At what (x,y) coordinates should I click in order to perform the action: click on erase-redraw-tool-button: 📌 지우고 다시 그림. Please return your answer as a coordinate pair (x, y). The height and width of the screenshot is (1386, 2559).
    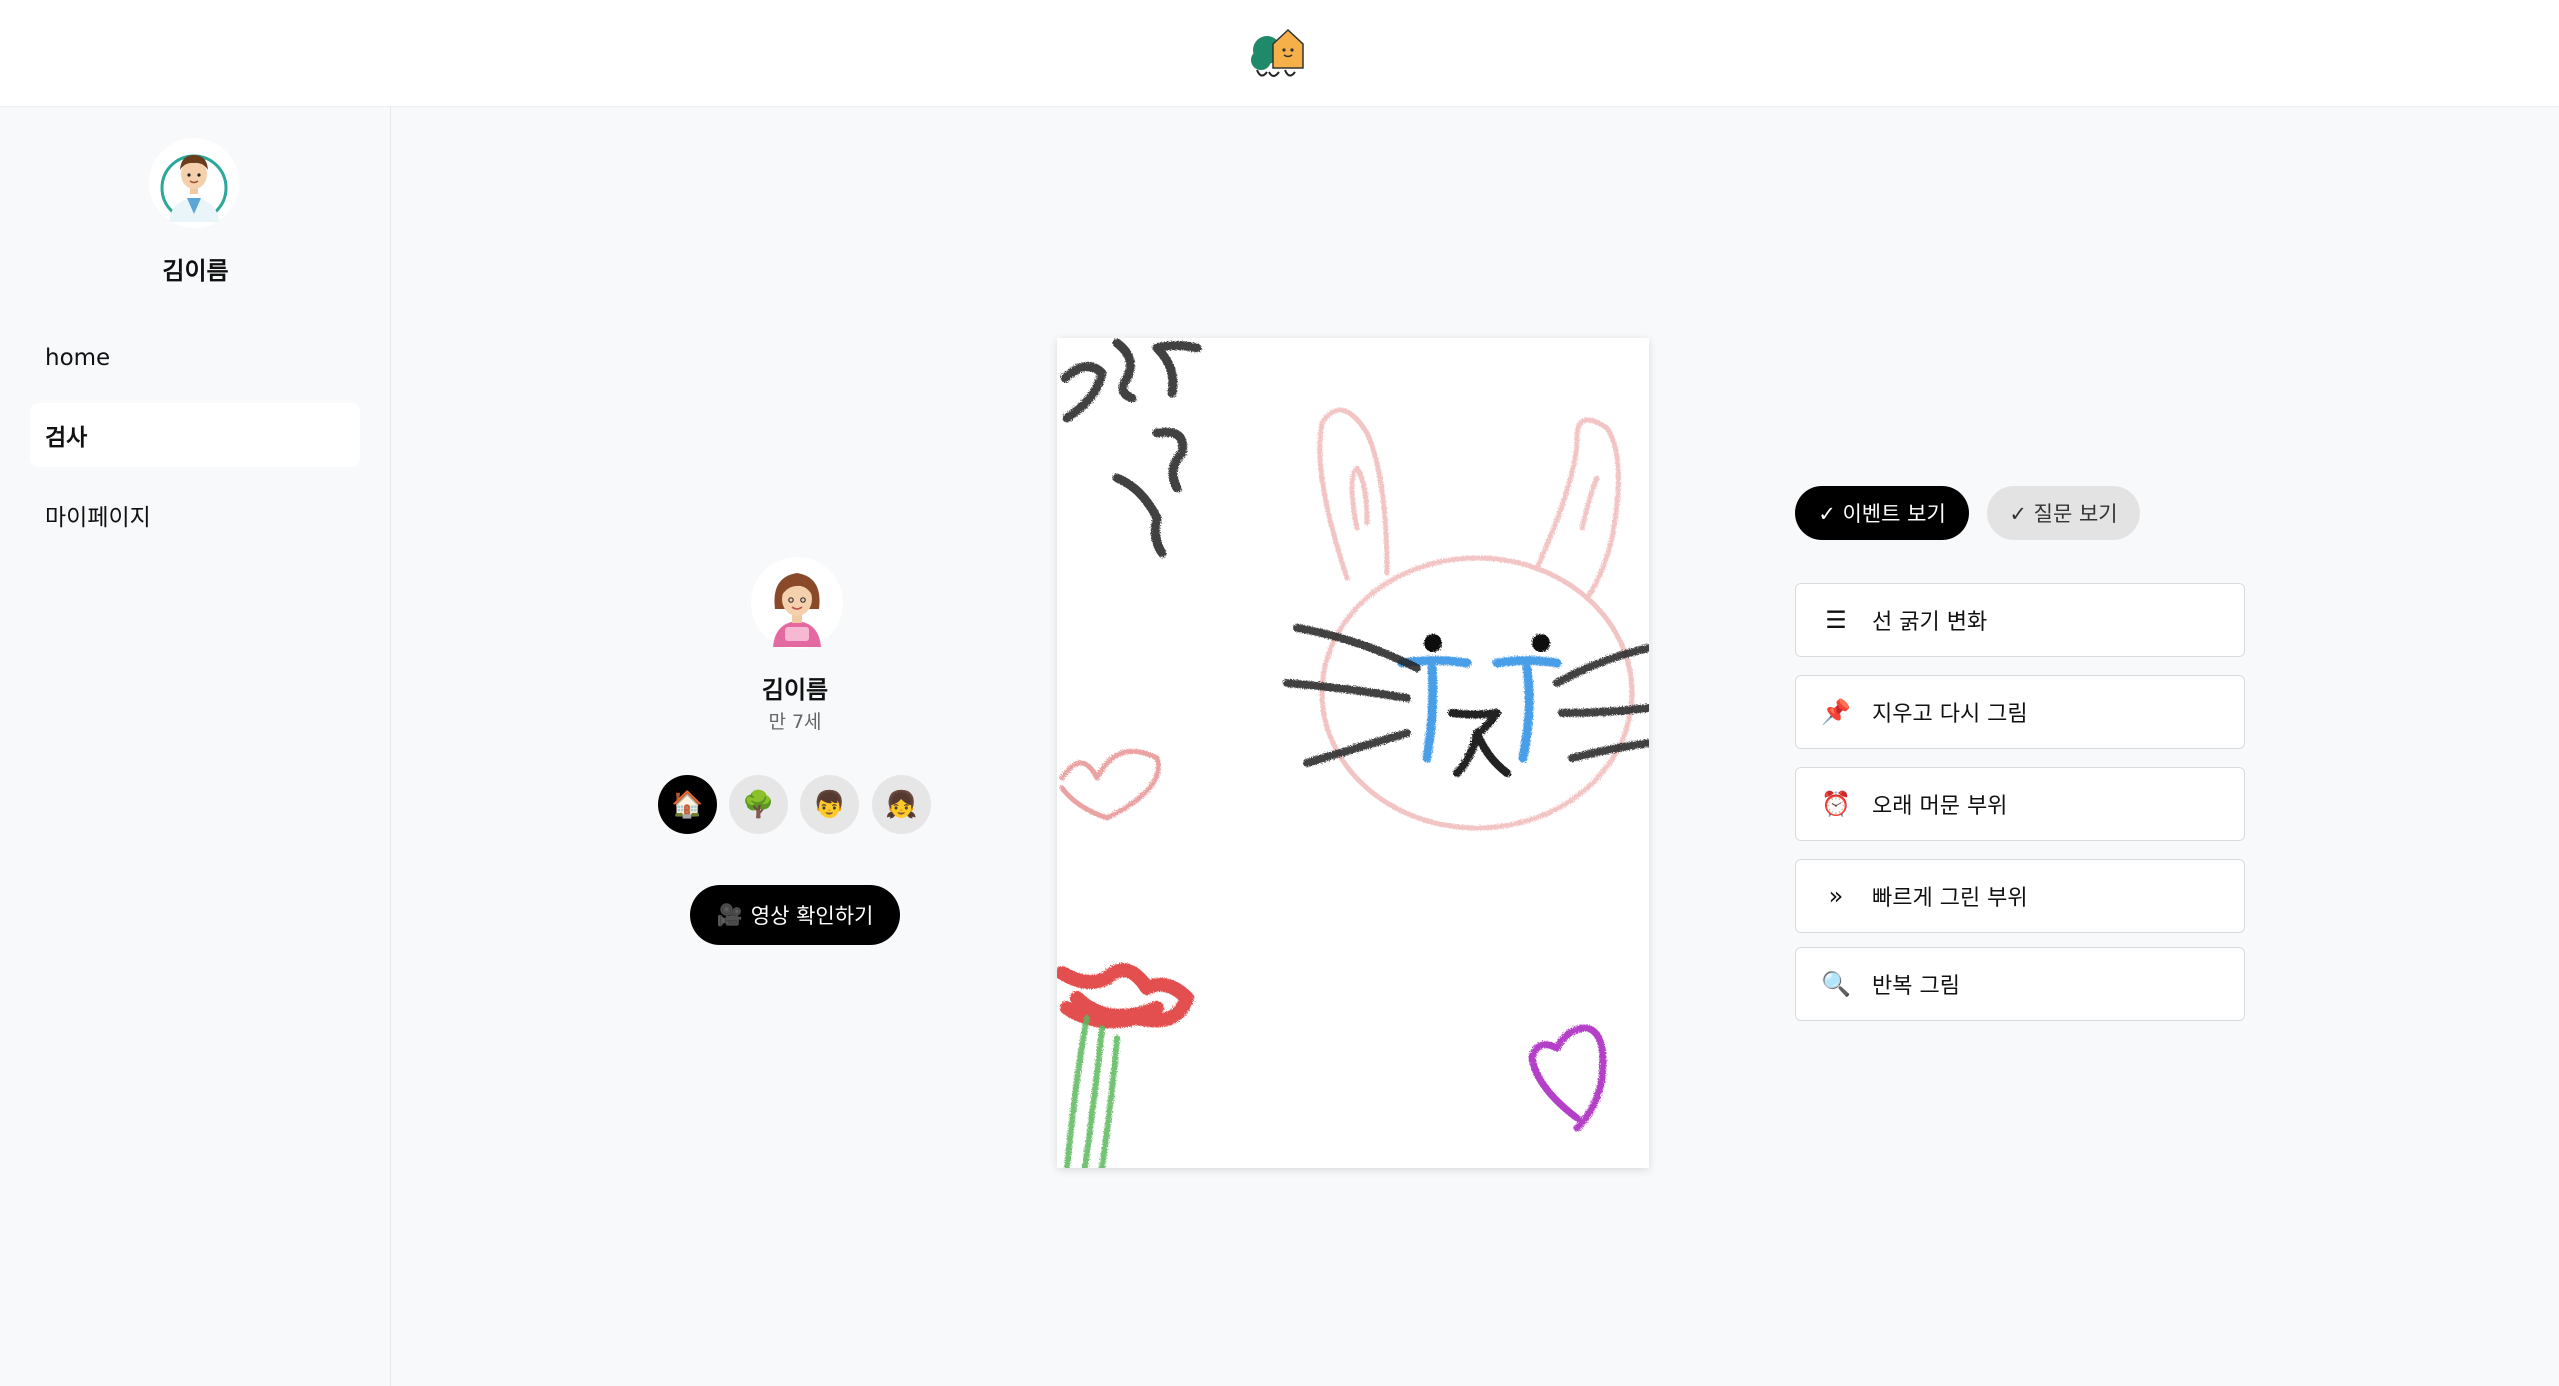
    Looking at the image, I should click on (2020, 712).